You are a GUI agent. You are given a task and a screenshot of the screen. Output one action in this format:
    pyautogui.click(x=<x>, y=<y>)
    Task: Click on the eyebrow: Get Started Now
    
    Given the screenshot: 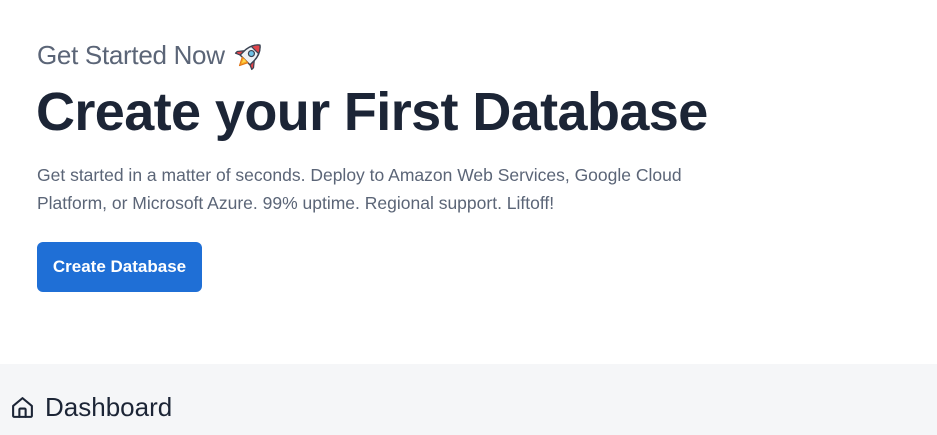 What is the action you would take?
    pyautogui.click(x=152, y=55)
    